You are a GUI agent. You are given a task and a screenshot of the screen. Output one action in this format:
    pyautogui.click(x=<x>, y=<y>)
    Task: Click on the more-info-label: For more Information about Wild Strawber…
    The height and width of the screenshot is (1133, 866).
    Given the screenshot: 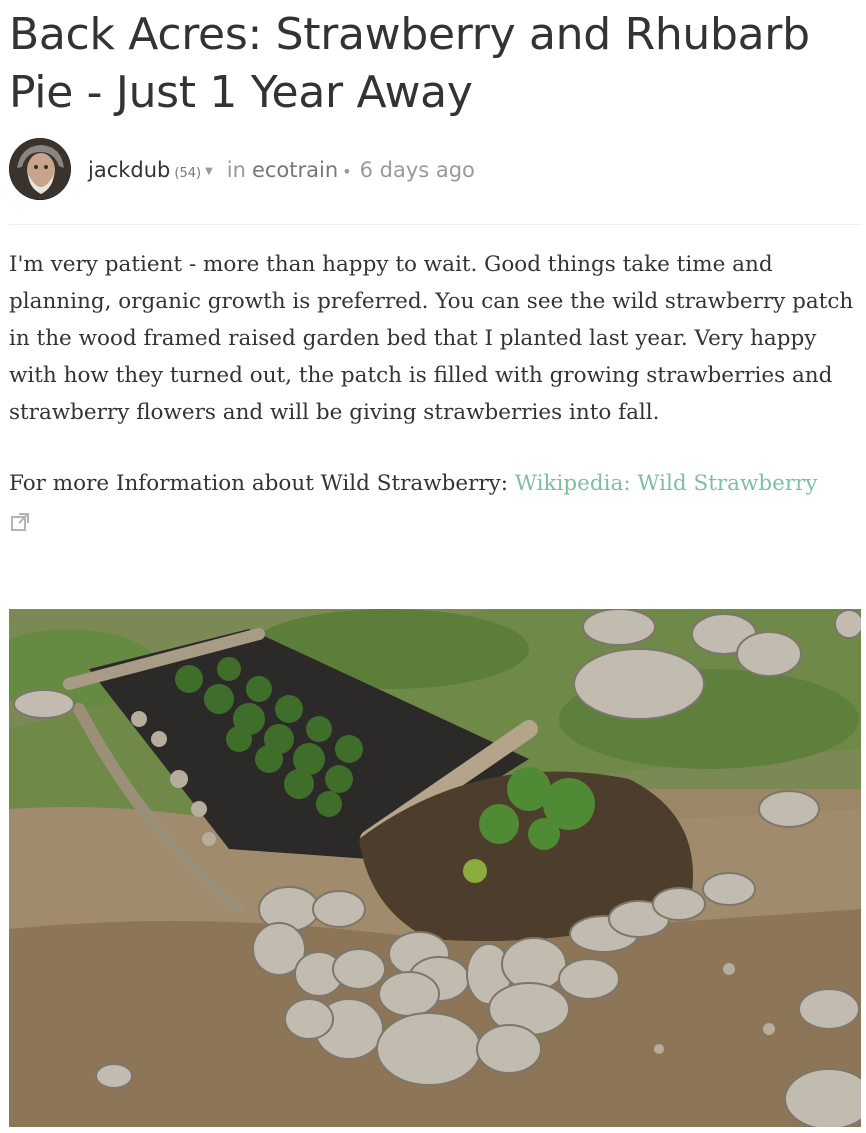 What is the action you would take?
    pyautogui.click(x=262, y=483)
    